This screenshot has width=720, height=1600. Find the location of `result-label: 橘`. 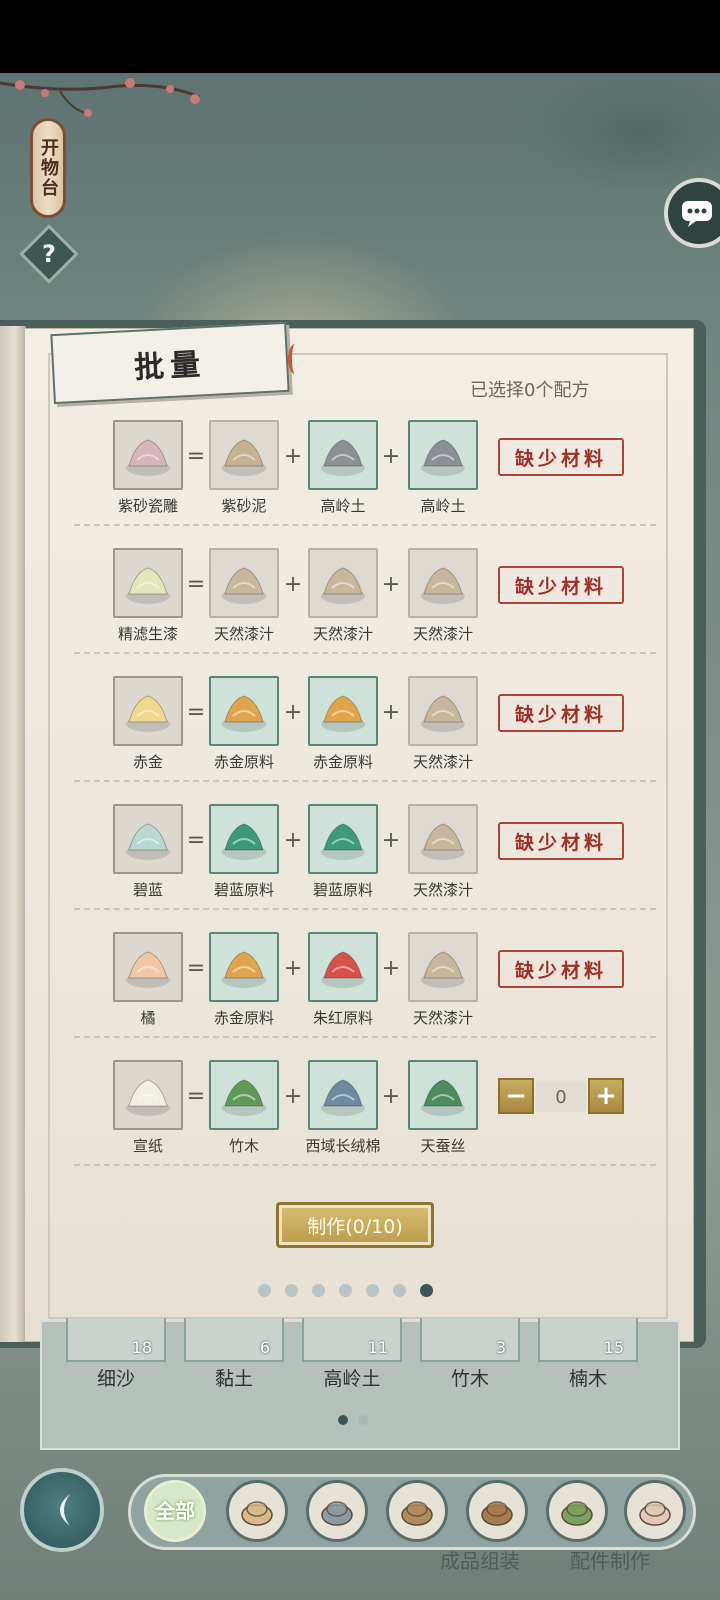

result-label: 橘 is located at coordinates (148, 1018).